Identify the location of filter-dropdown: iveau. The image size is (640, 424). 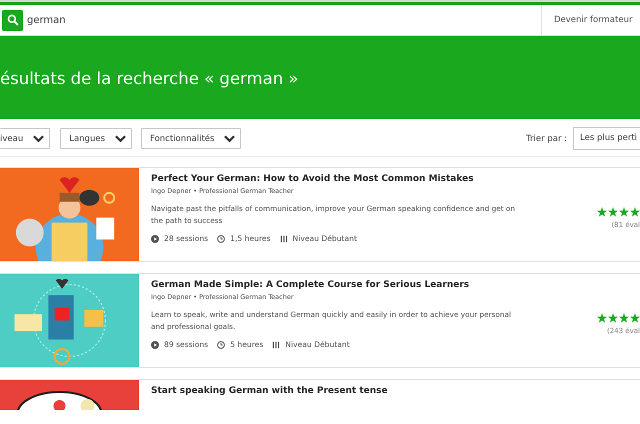
(25, 138).